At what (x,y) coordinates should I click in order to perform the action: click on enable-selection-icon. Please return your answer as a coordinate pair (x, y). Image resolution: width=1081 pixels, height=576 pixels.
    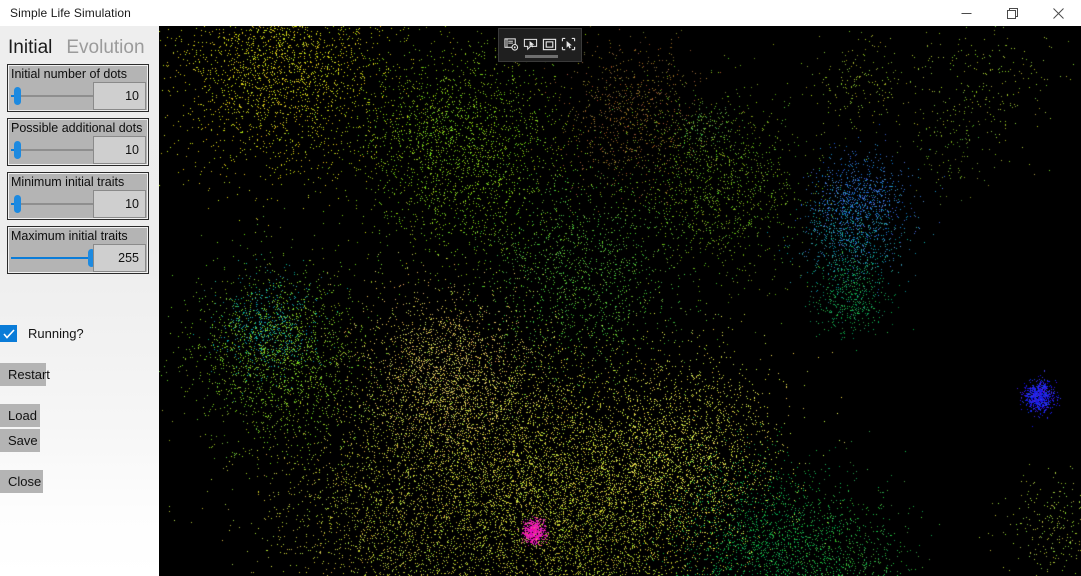
    Looking at the image, I should click on (530, 44).